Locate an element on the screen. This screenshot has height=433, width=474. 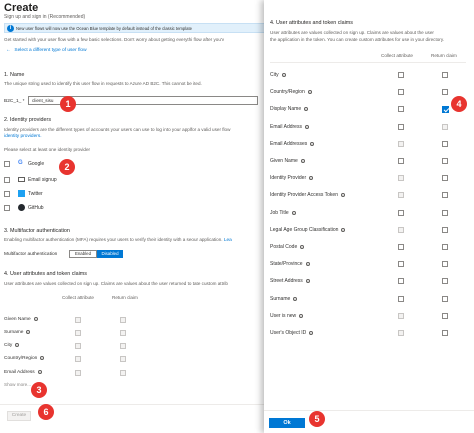
mfa-learn-link: Lea is located at coordinates (228, 240).